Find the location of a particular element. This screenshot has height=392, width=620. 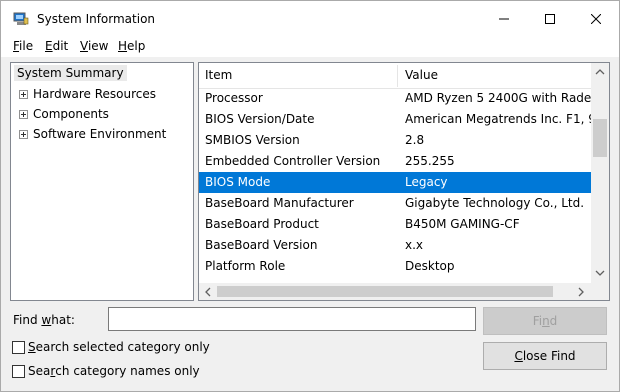

horizontal-scrollbar is located at coordinates (395, 291).